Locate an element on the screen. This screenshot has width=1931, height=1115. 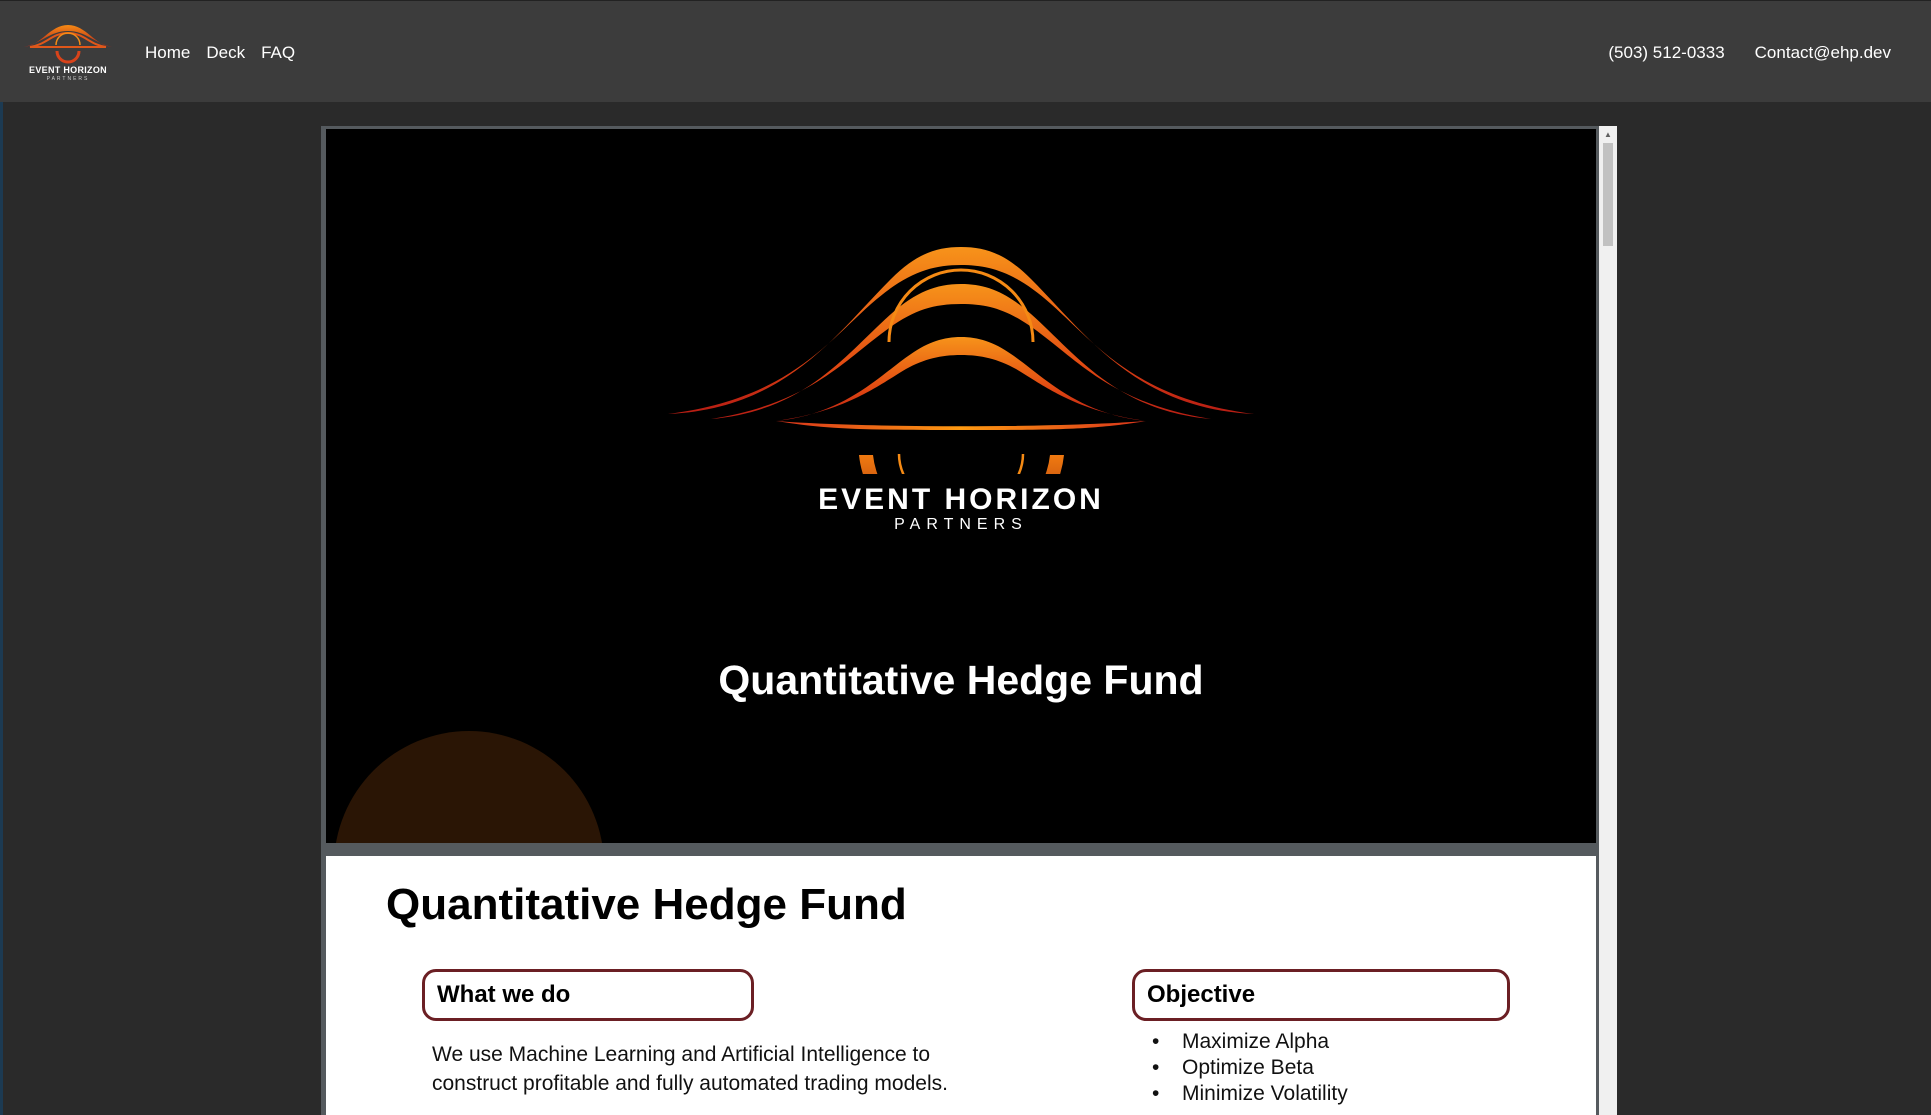
overview-title: Quantitative Hedge Fund is located at coordinates (646, 904).